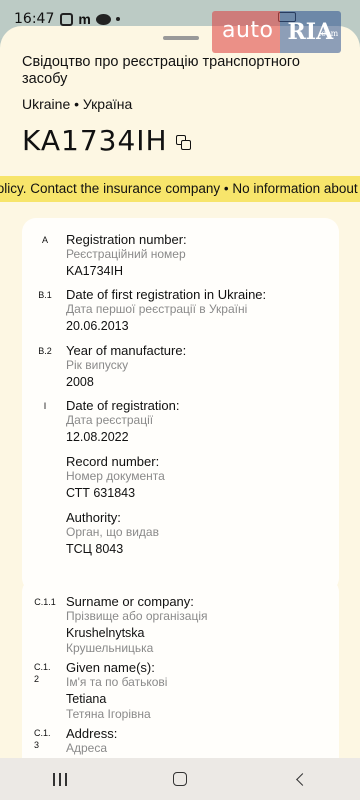 This screenshot has width=360, height=800. What do you see at coordinates (117, 19) in the screenshot?
I see `more-notifications-icon` at bounding box center [117, 19].